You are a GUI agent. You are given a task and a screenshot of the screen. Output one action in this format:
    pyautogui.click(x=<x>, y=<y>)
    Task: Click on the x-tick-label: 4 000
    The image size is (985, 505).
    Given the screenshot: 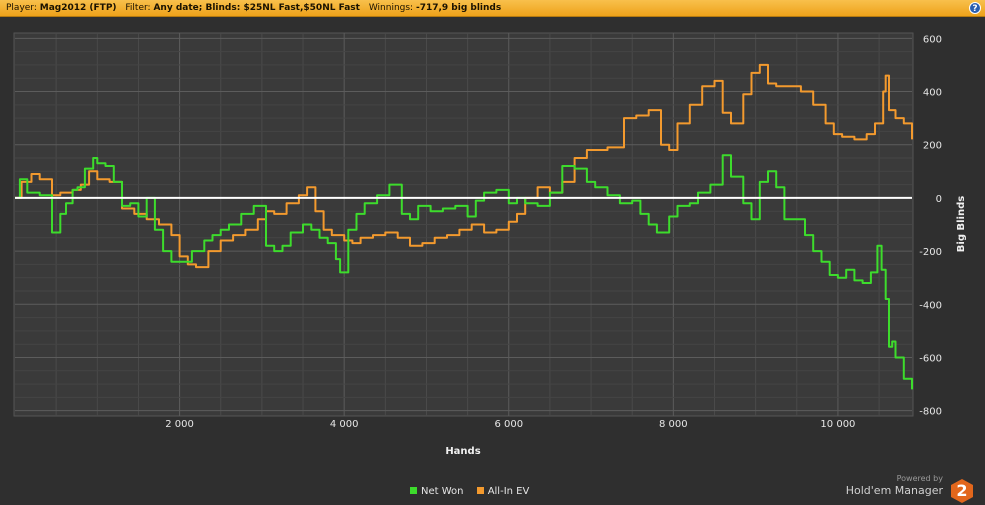 What is the action you would take?
    pyautogui.click(x=344, y=424)
    